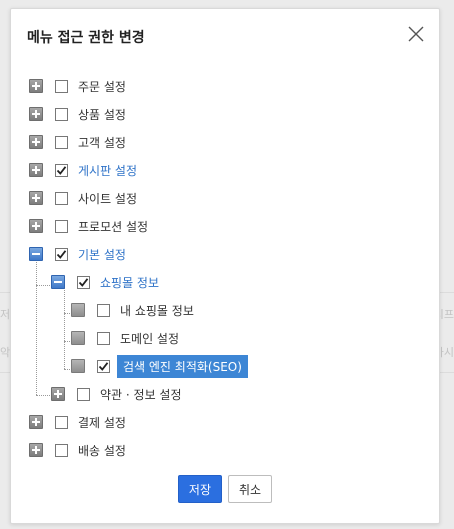 The image size is (454, 529). Describe the element at coordinates (102, 142) in the screenshot. I see `tree-item-label: 고객 설정` at that location.